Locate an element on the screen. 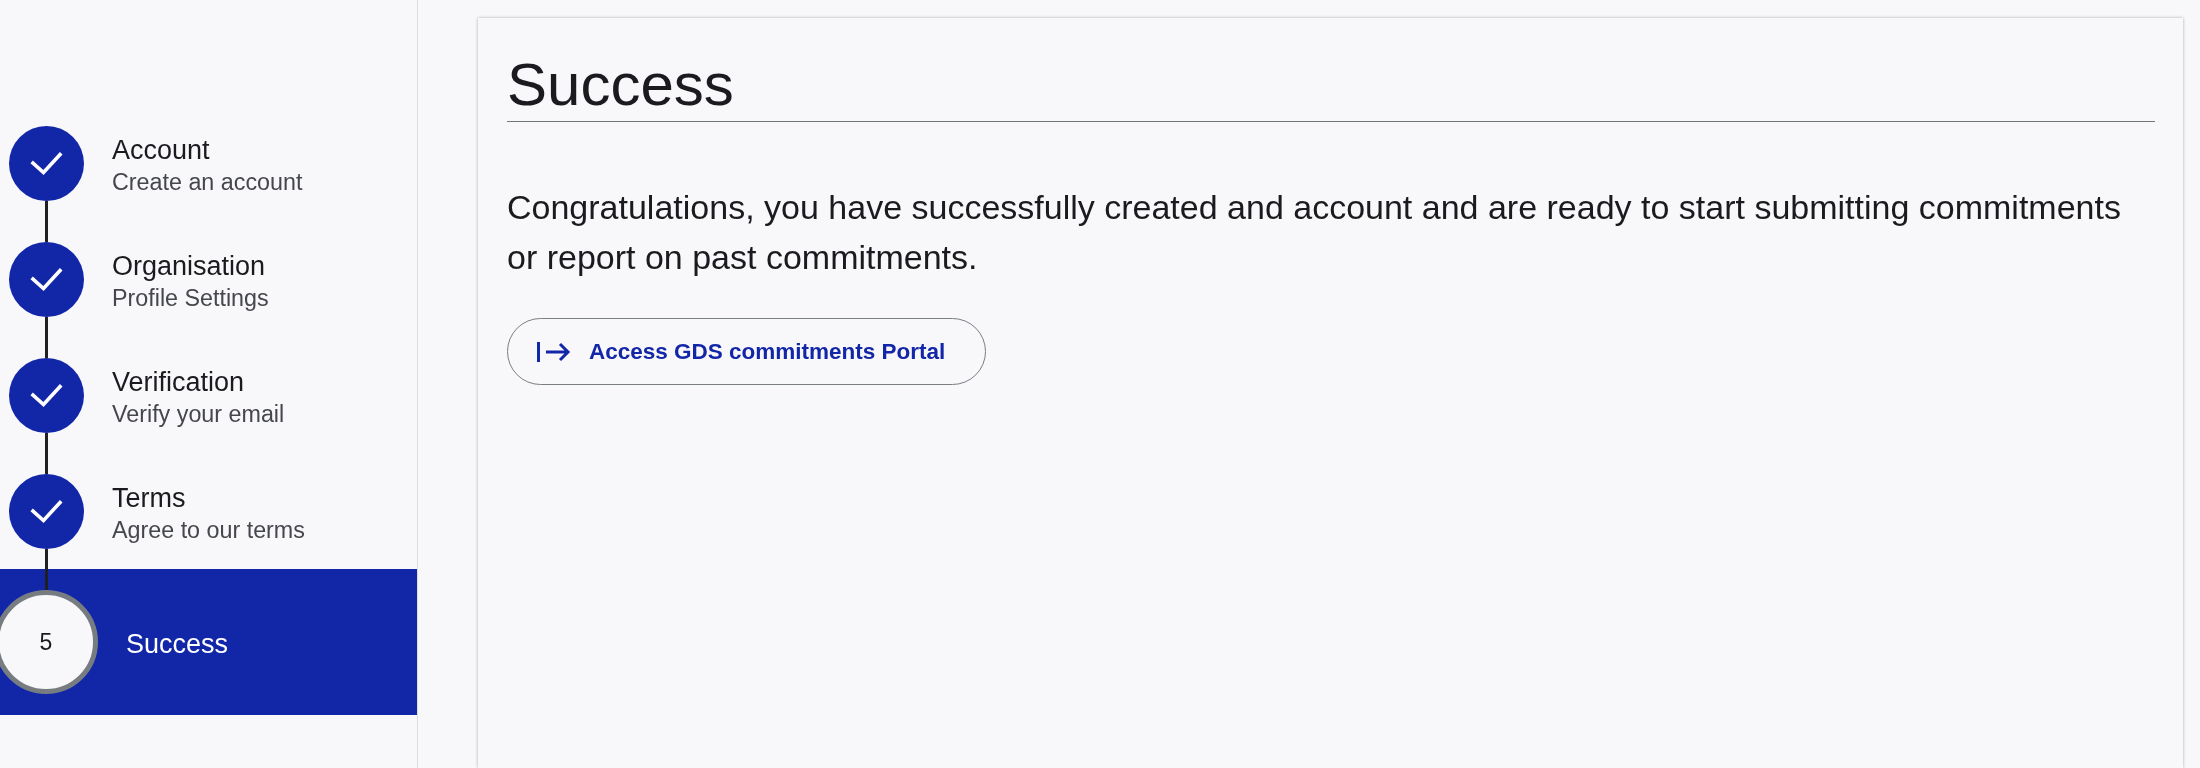 The width and height of the screenshot is (2200, 768). step-subtitle: Agree to our terms is located at coordinates (208, 530).